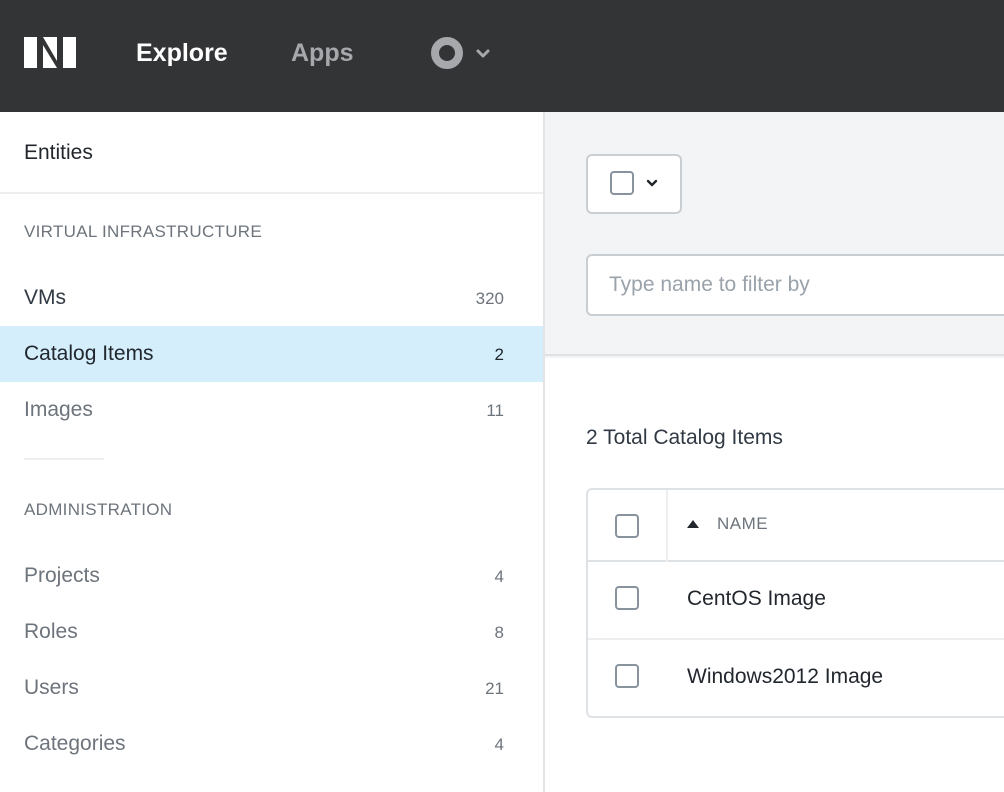 Image resolution: width=1004 pixels, height=792 pixels. What do you see at coordinates (322, 53) in the screenshot?
I see `nav-apps: Apps` at bounding box center [322, 53].